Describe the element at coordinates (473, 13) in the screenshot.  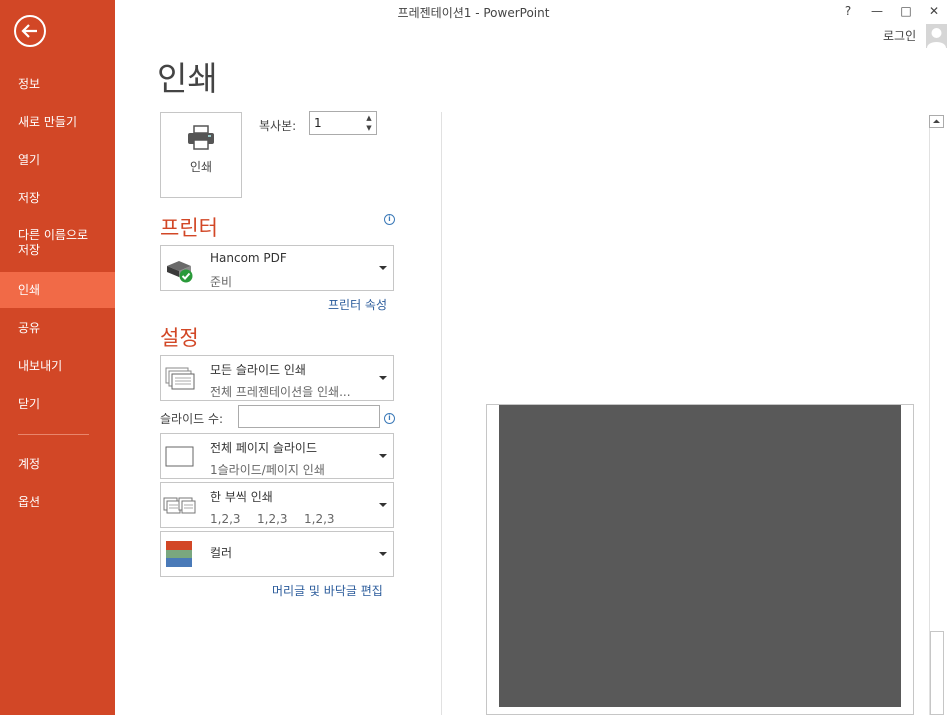
I see `window-title: 프레젠테이션1 - PowerPoint` at that location.